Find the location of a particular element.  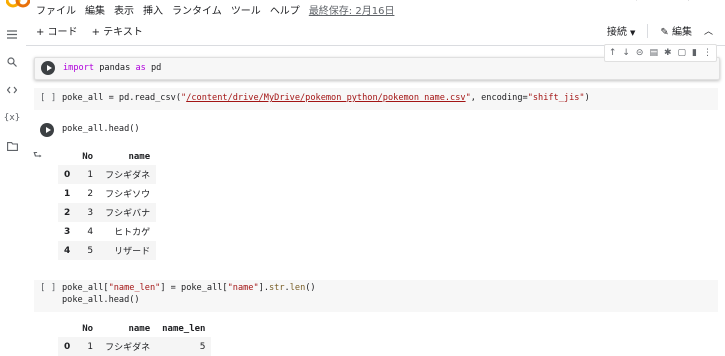

toolbar-divider is located at coordinates (648, 30).